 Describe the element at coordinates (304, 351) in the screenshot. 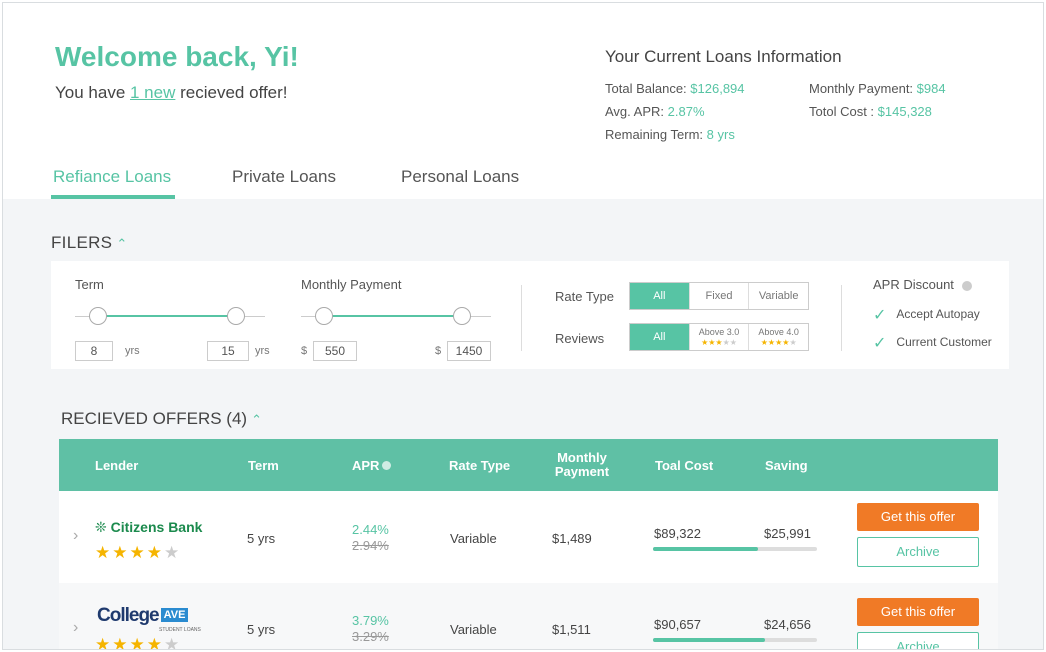

I see `payment-min-currency: $` at that location.